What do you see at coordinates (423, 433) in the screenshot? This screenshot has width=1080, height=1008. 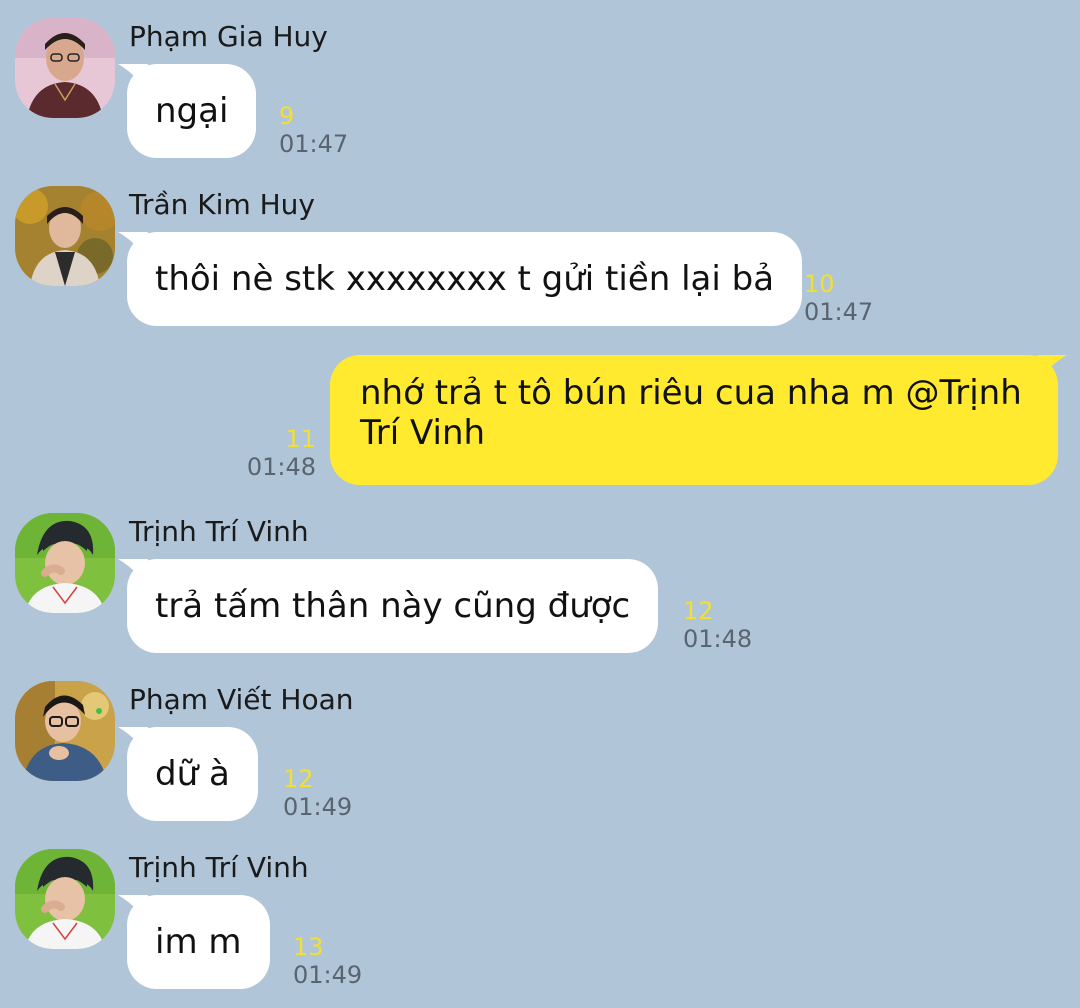 I see `message-text-line2: Trí Vinh` at bounding box center [423, 433].